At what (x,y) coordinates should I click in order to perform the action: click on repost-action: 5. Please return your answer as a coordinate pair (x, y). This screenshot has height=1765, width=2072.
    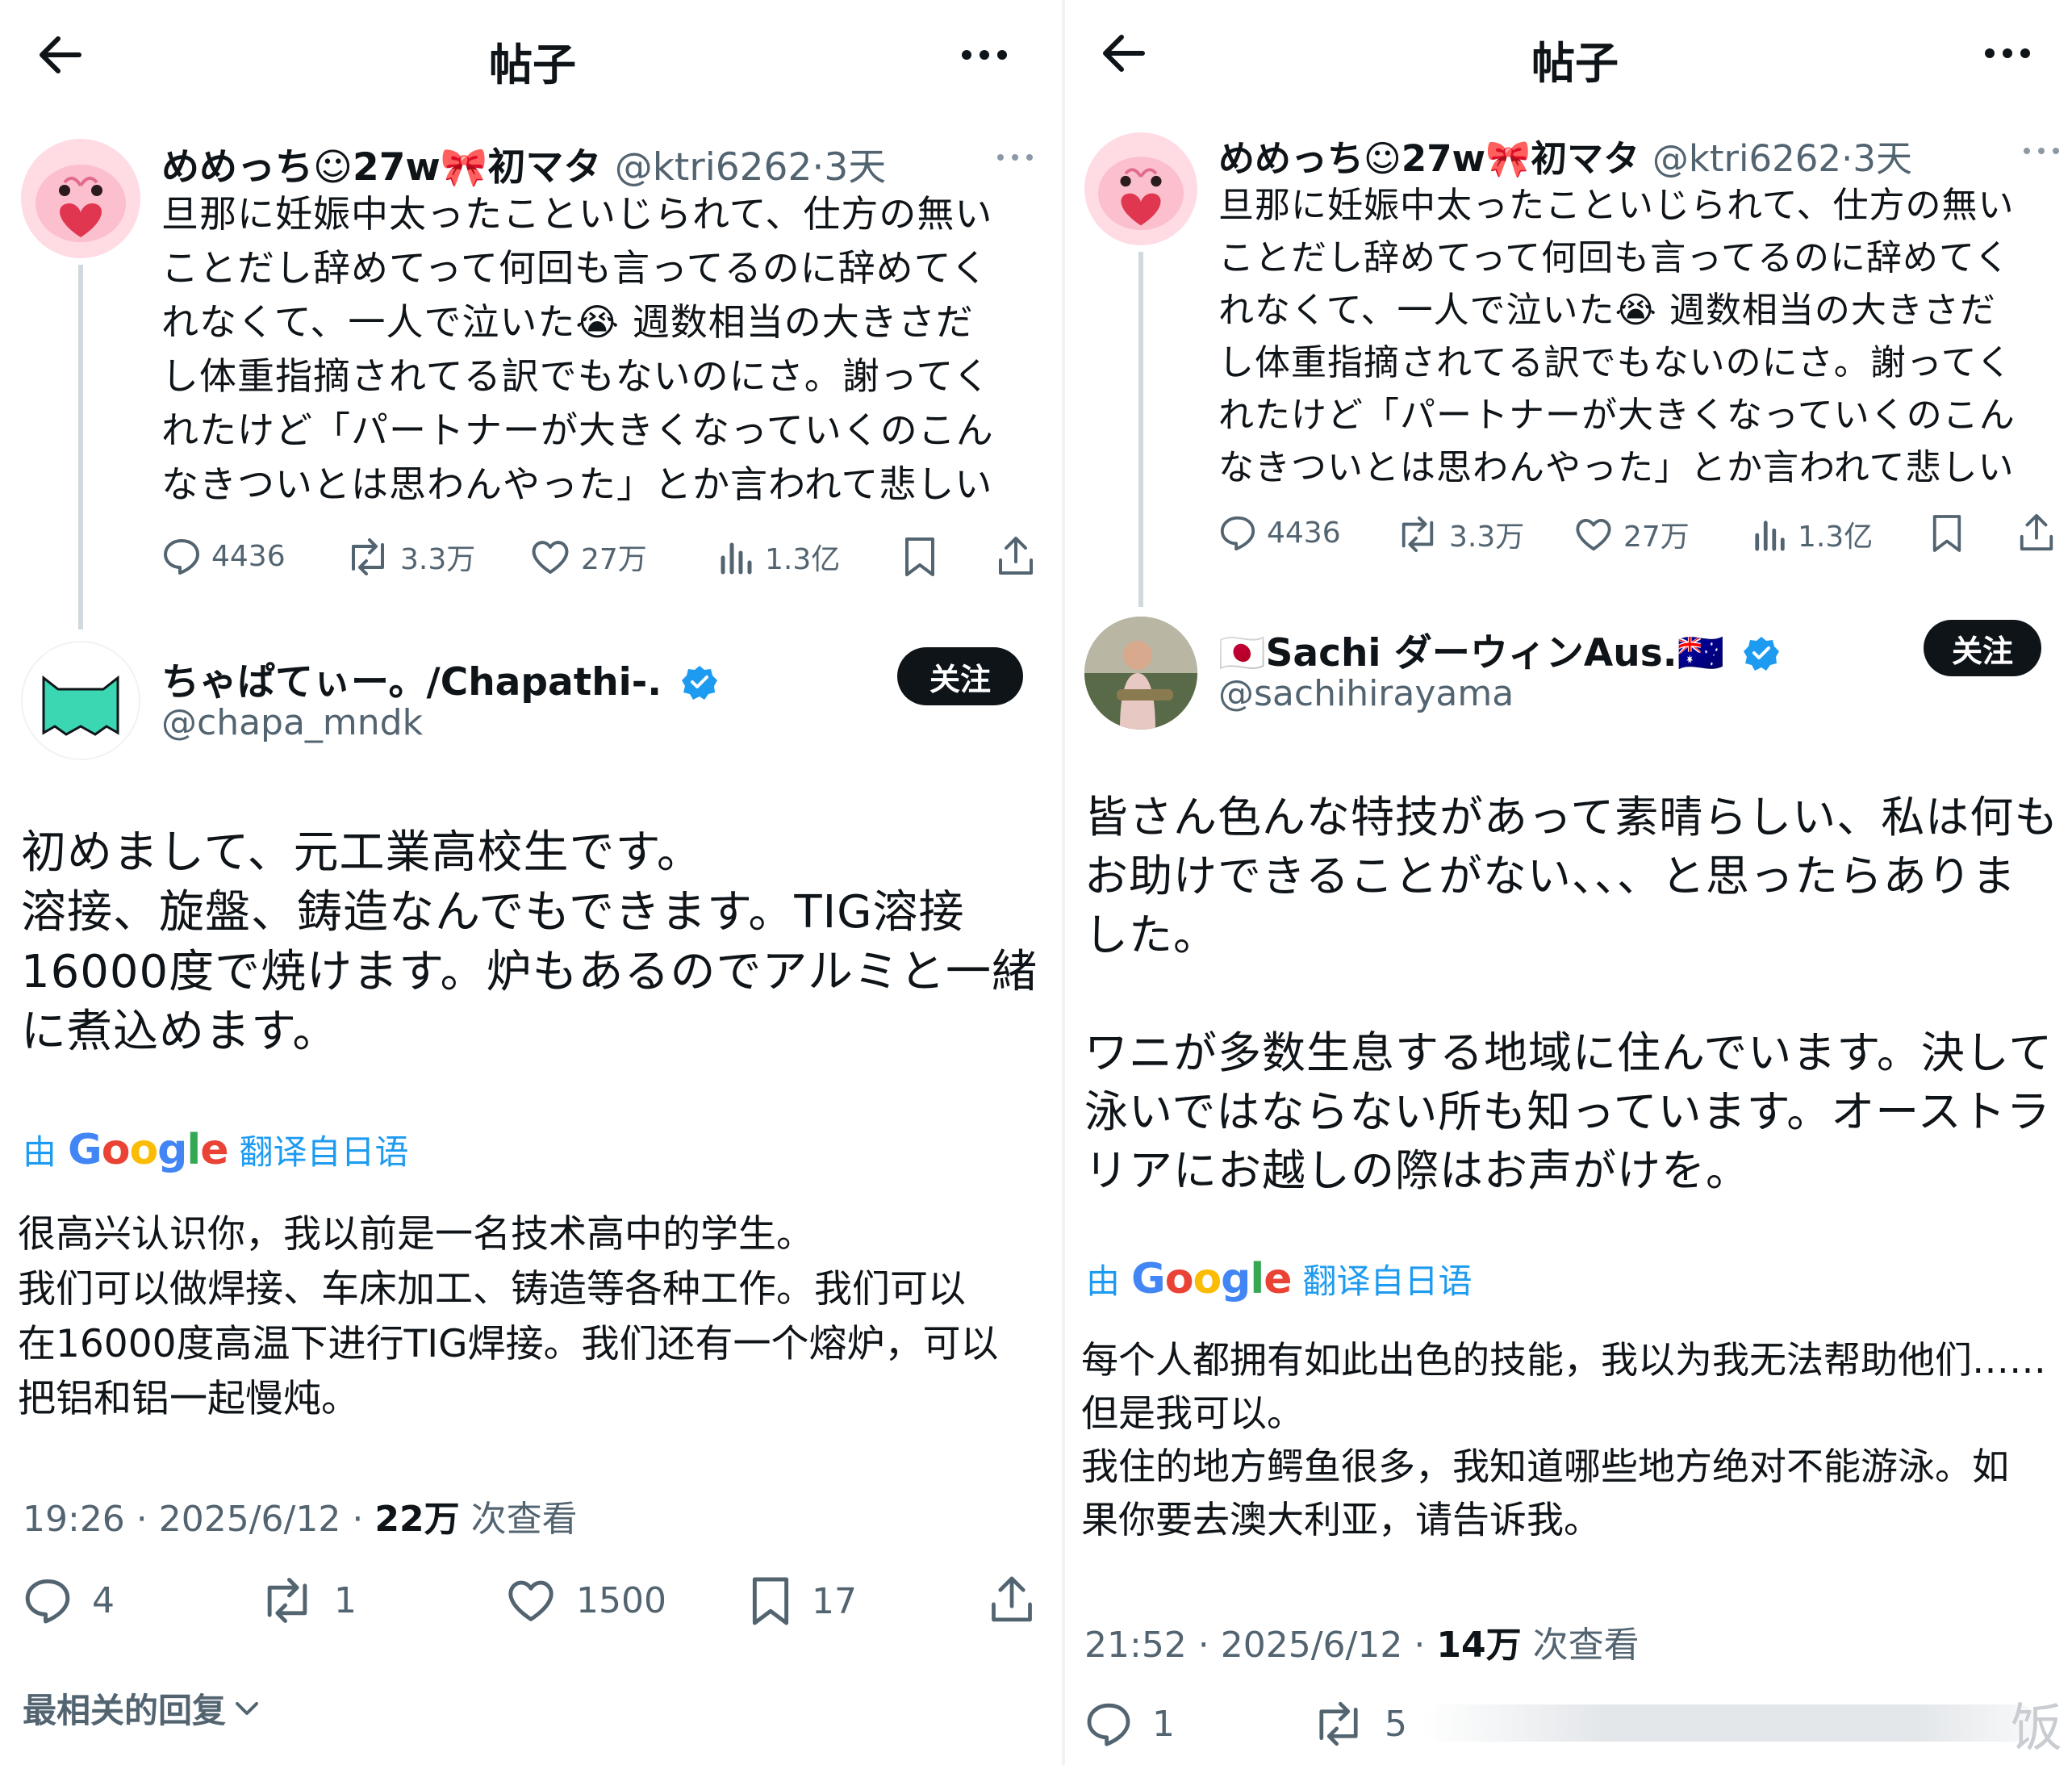
    Looking at the image, I should click on (1359, 1724).